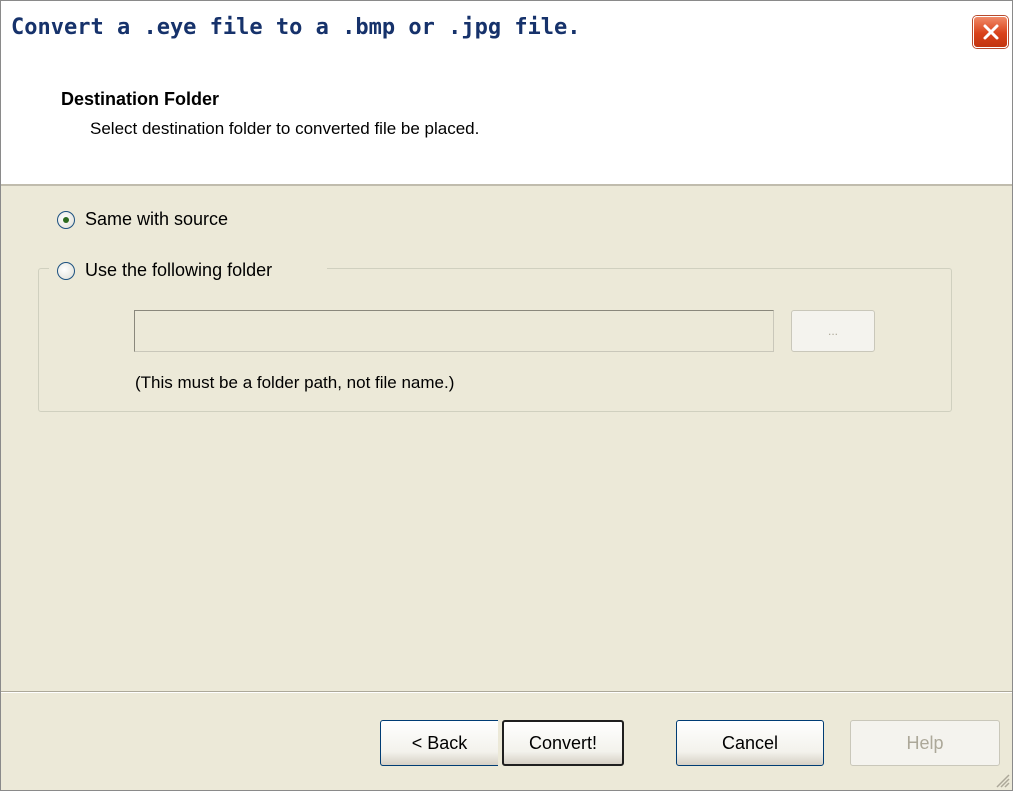 The height and width of the screenshot is (791, 1013). I want to click on same-with-source-option: Same with source, so click(142, 219).